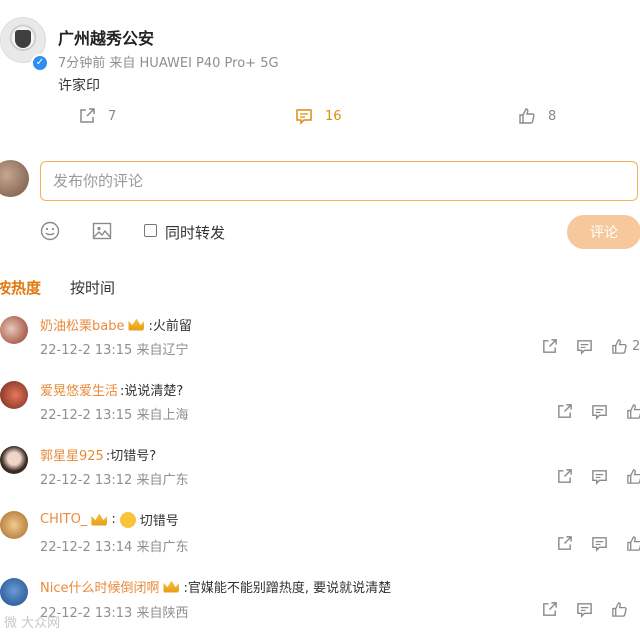 This screenshot has height=636, width=640. Describe the element at coordinates (72, 454) in the screenshot. I see `comment-username: 郭星星925` at that location.